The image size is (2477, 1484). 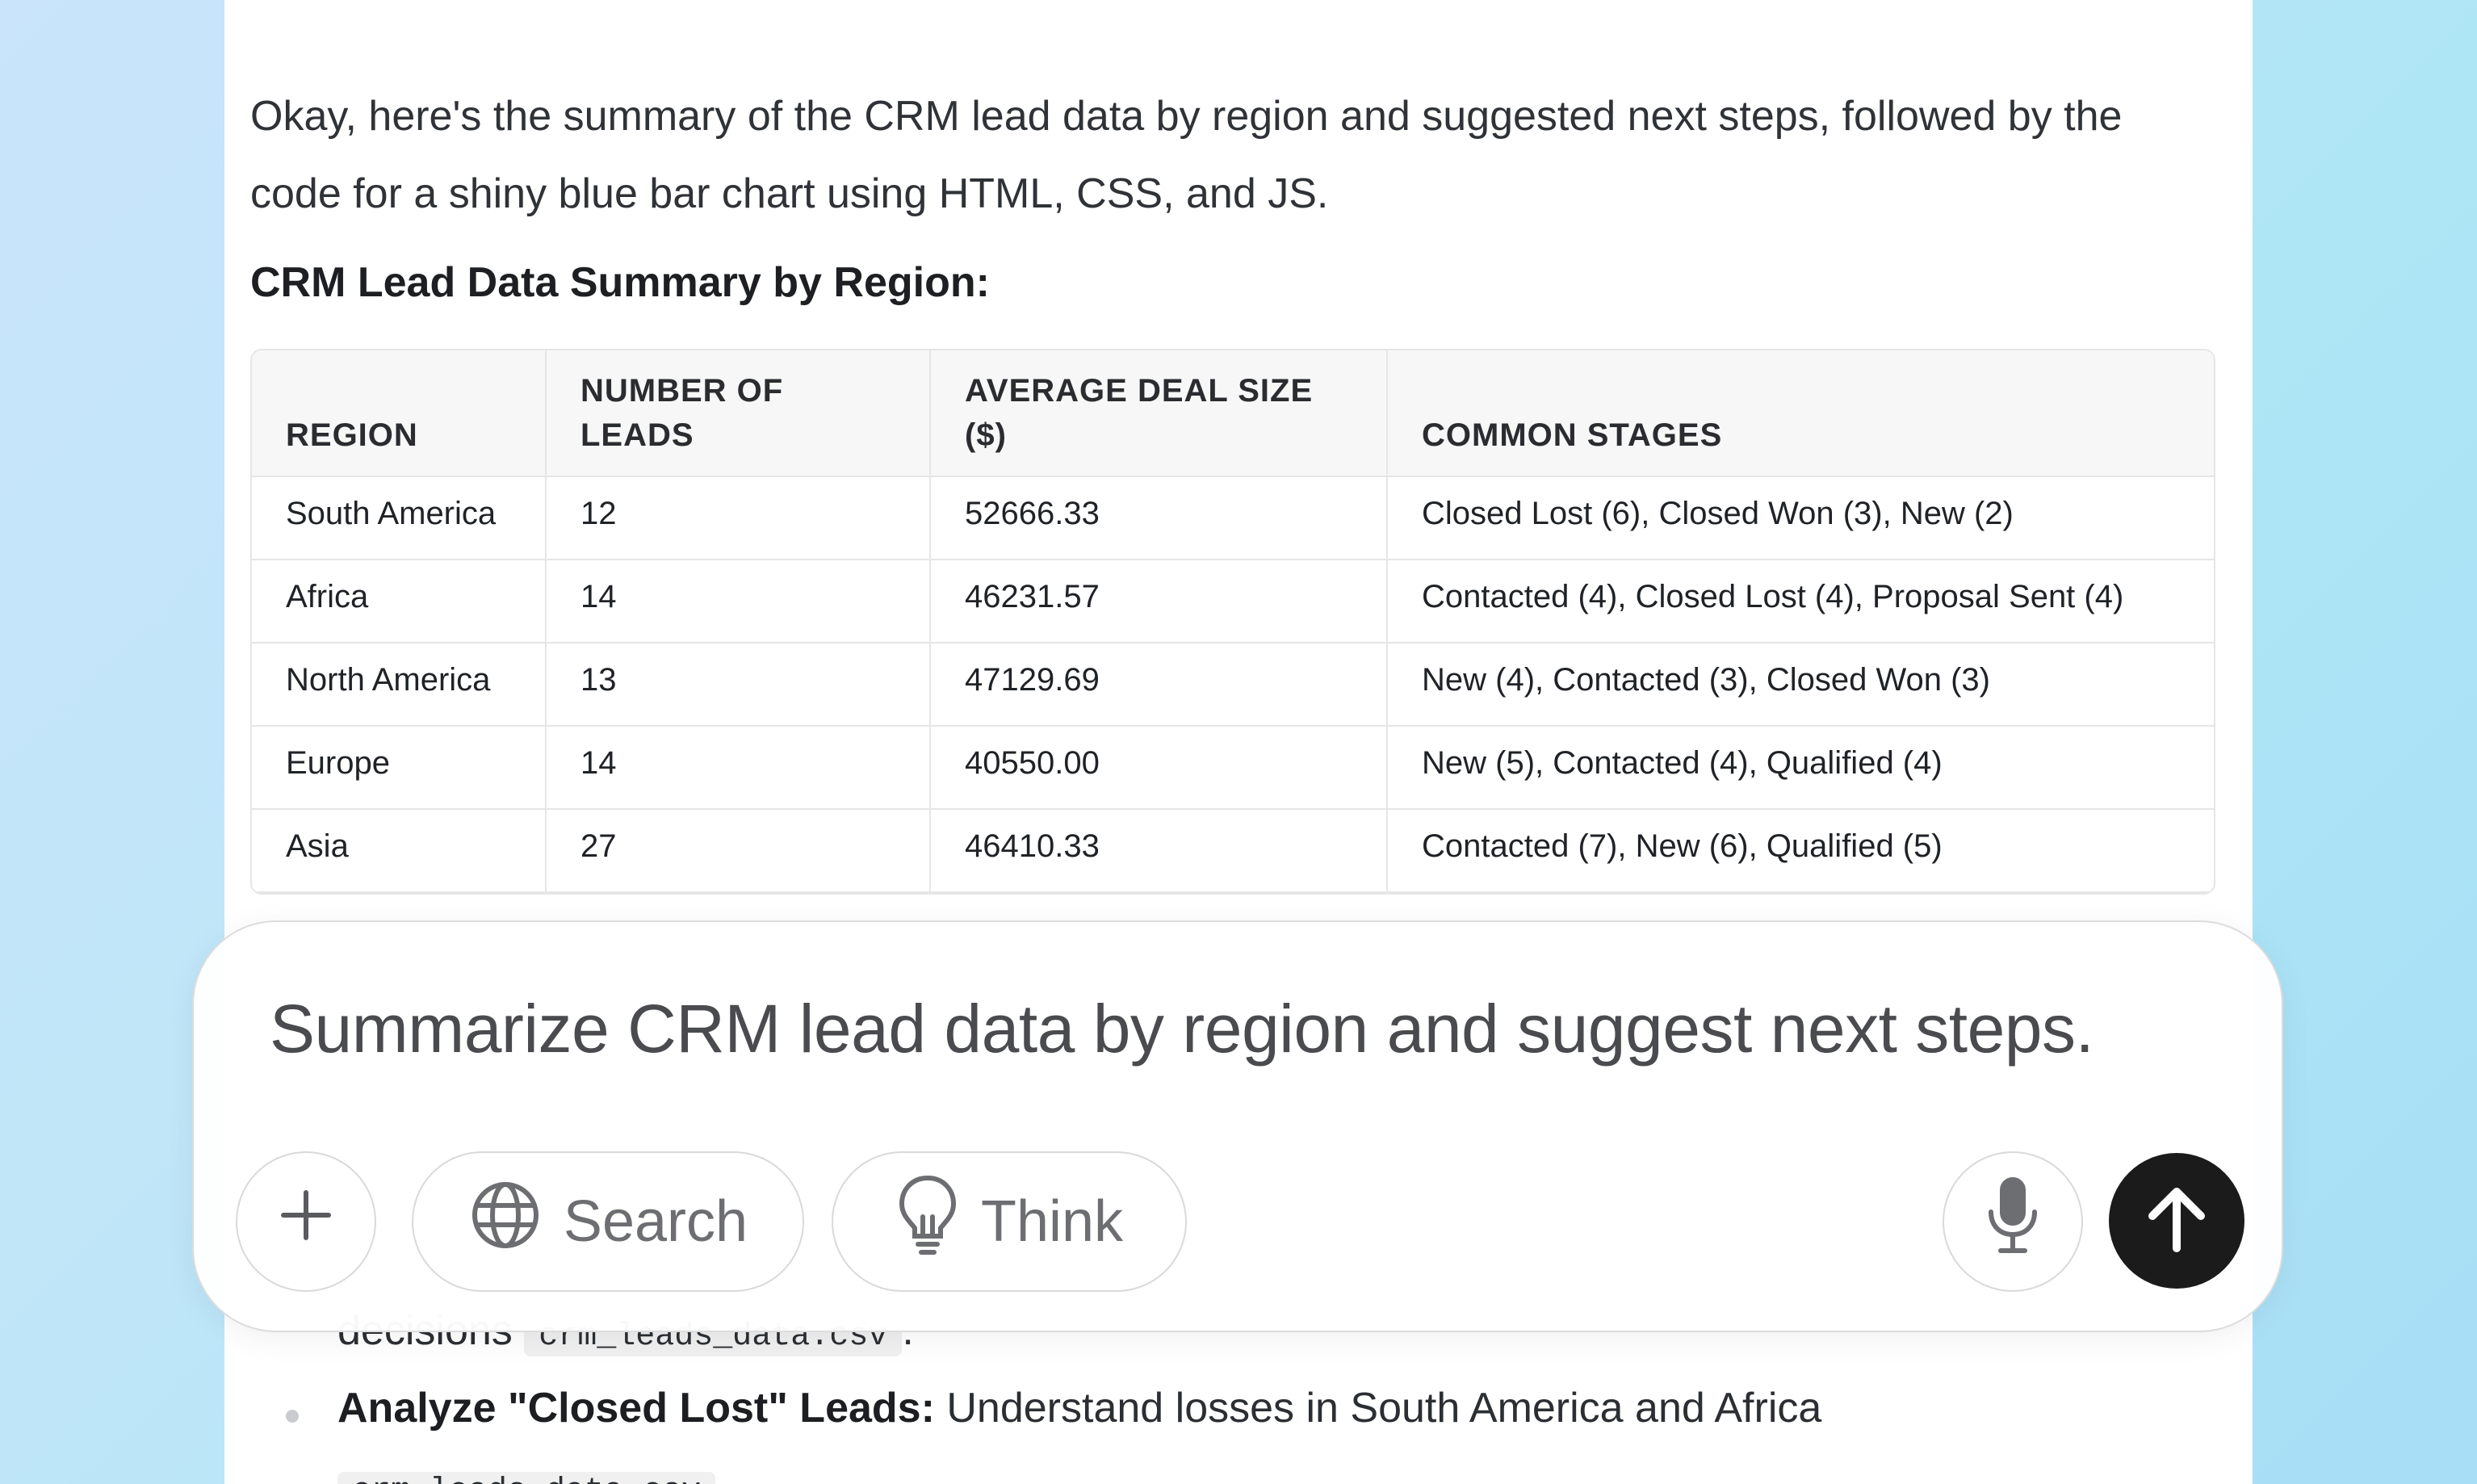 I want to click on arrow-up-icon, so click(x=2176, y=1221).